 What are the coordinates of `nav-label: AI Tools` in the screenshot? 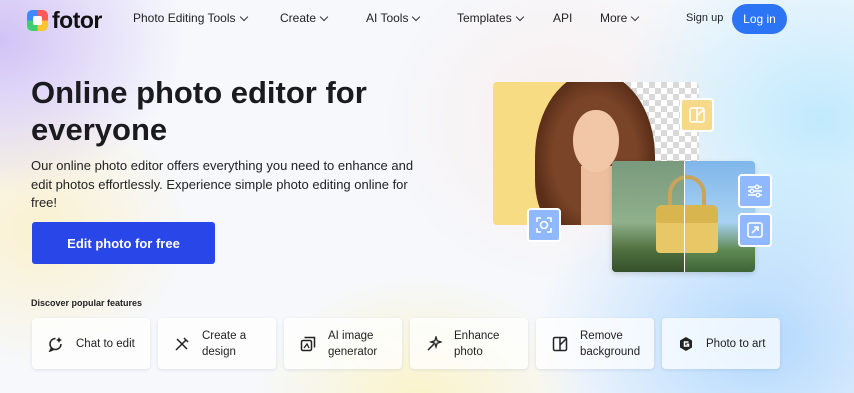 It's located at (387, 18).